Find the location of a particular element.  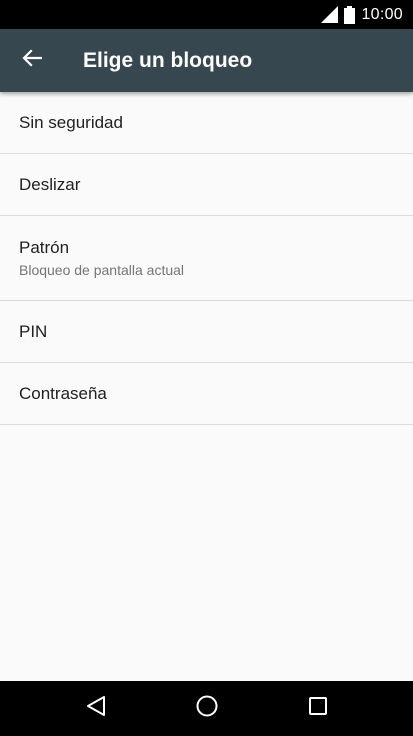

option-title: Deslizar is located at coordinates (50, 184).